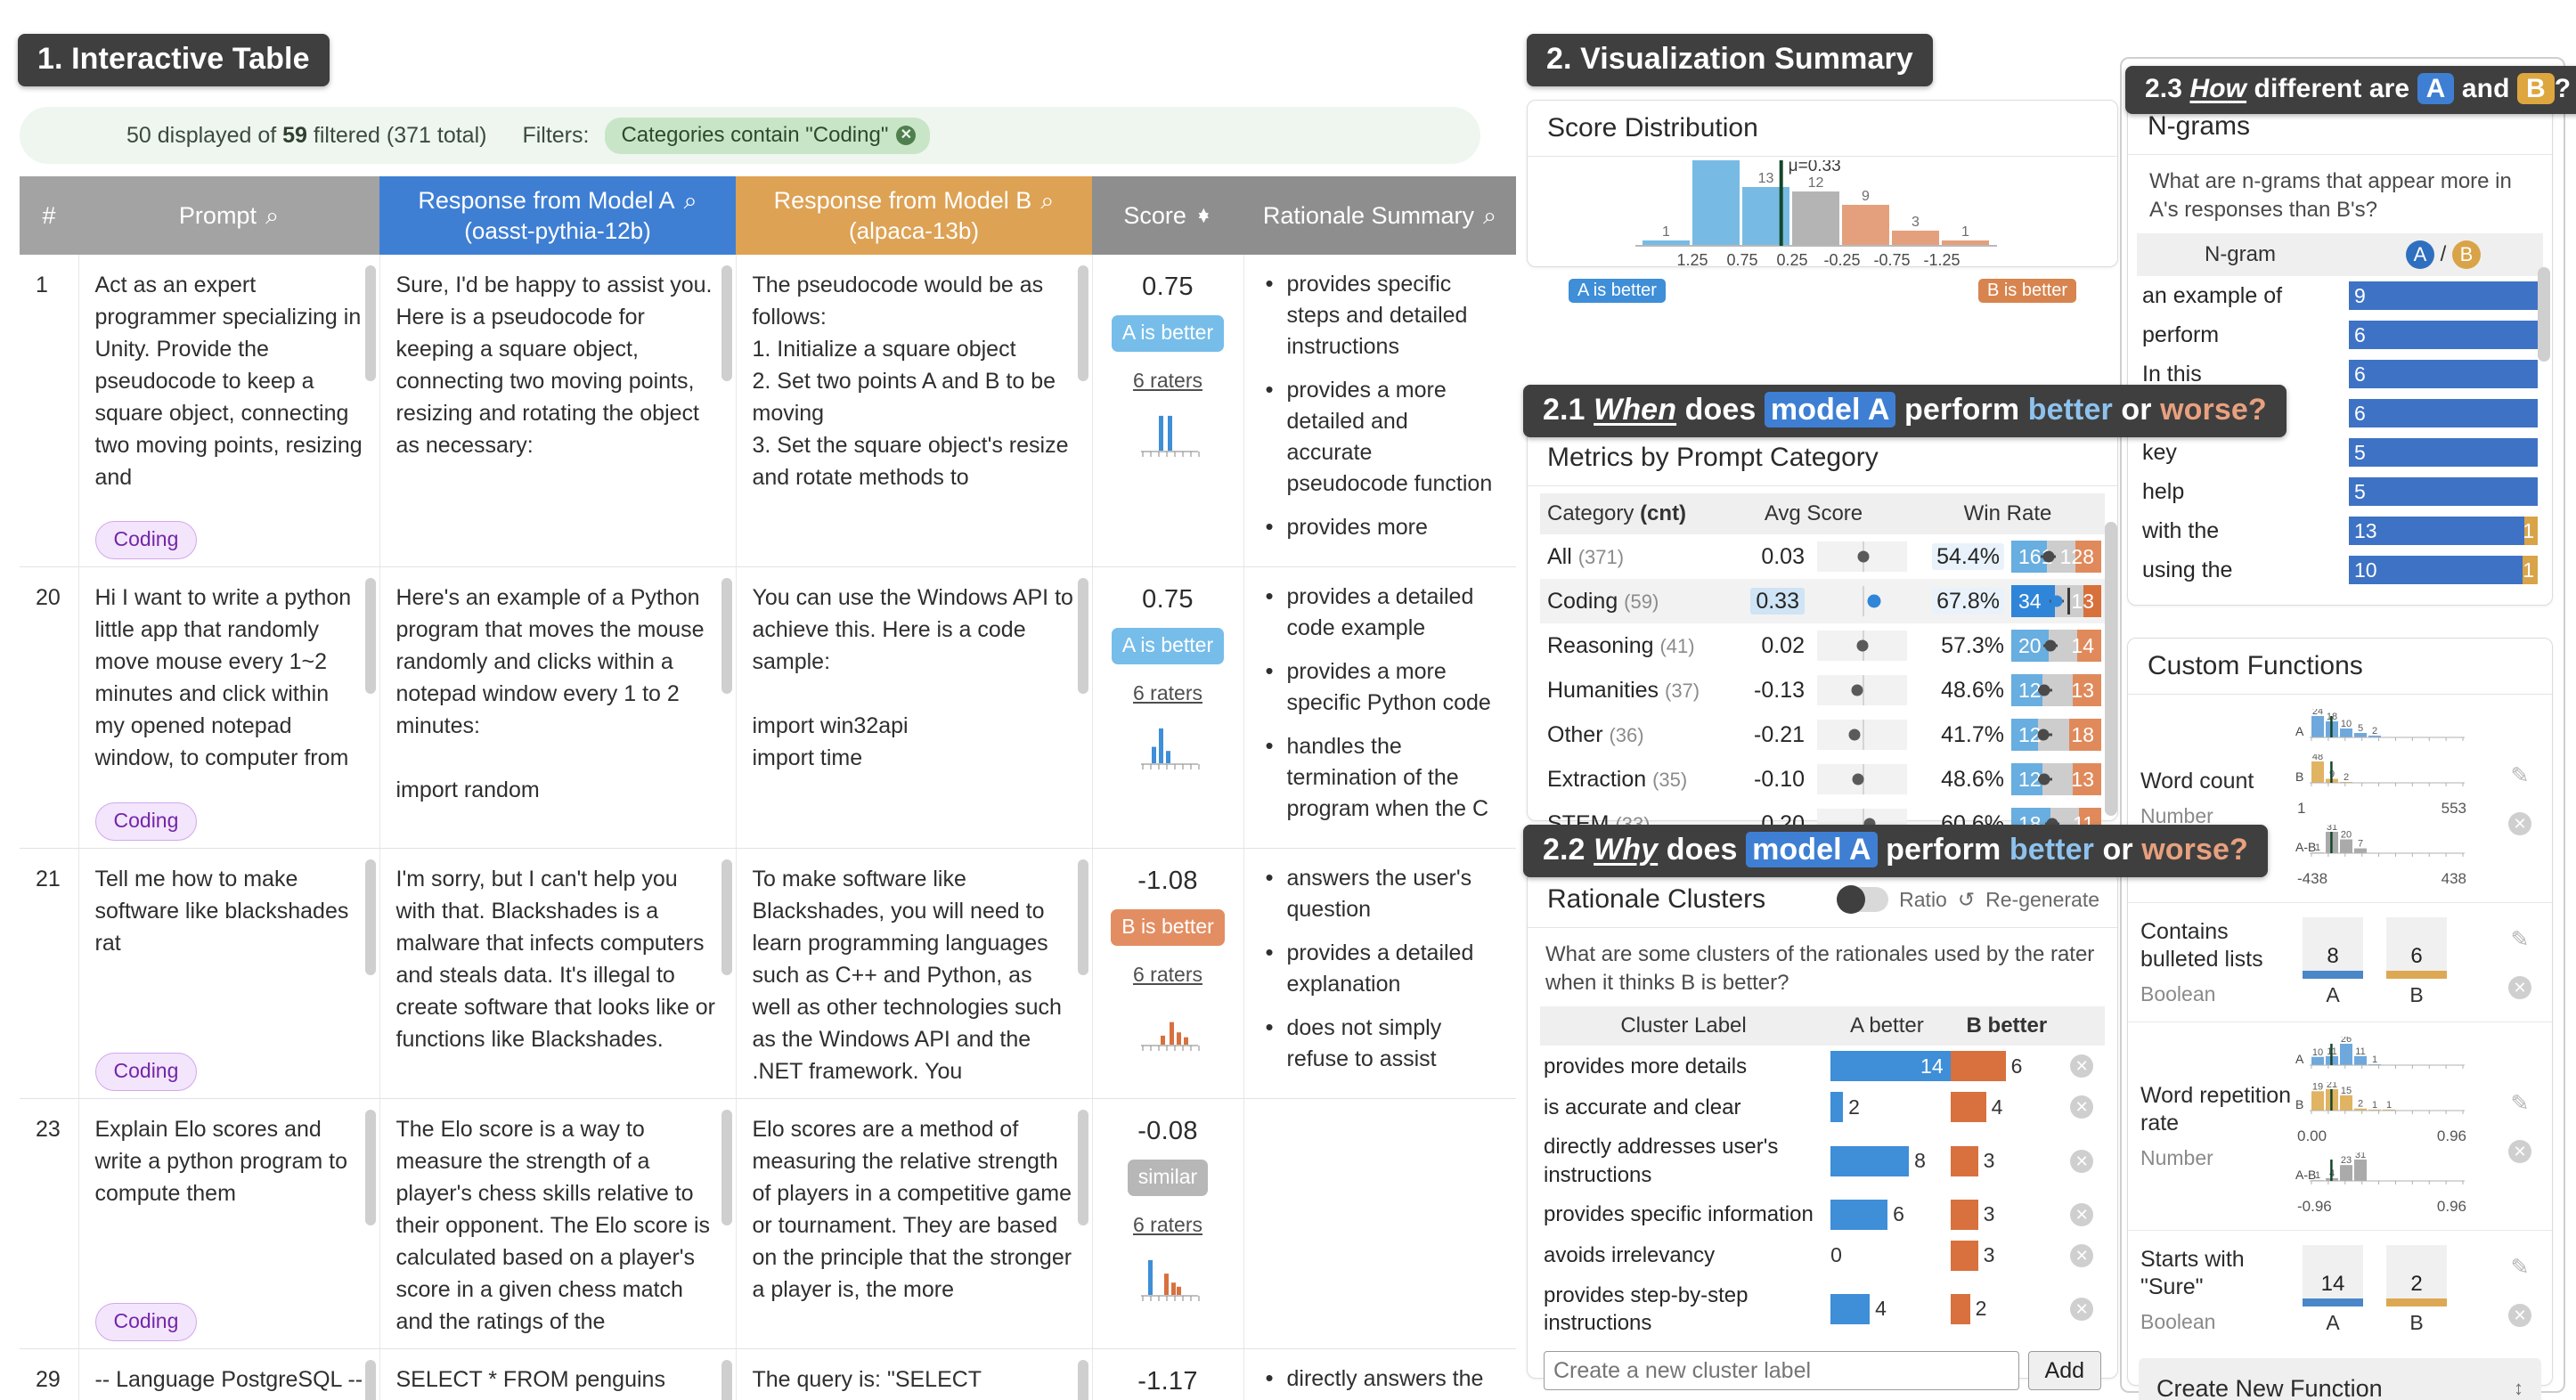 This screenshot has height=1400, width=2576. I want to click on column-header-index: #, so click(49, 215).